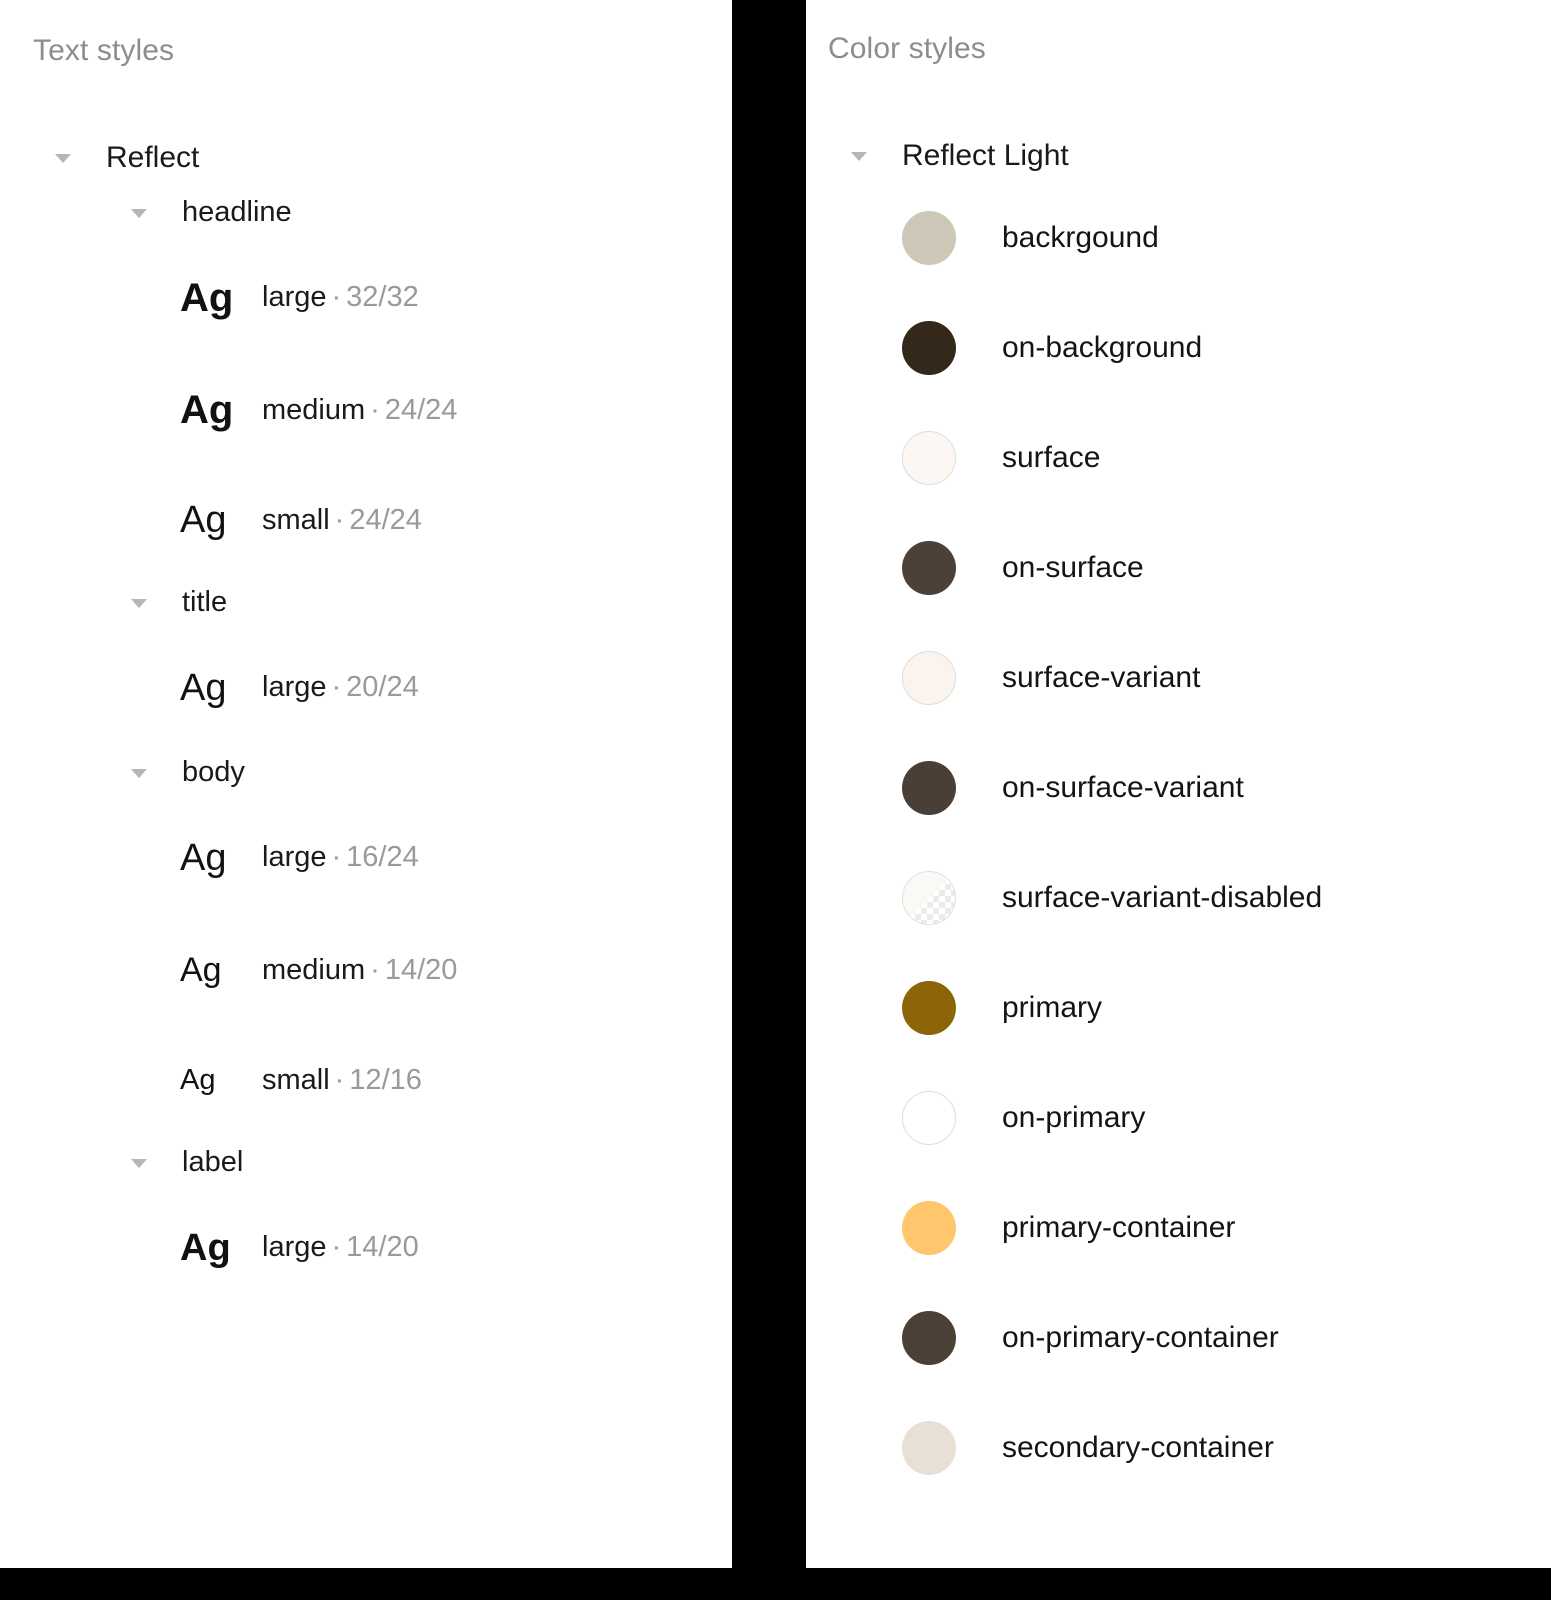 Image resolution: width=1551 pixels, height=1600 pixels. Describe the element at coordinates (1162, 897) in the screenshot. I see `color-style-name: surface-variant-disabled` at that location.